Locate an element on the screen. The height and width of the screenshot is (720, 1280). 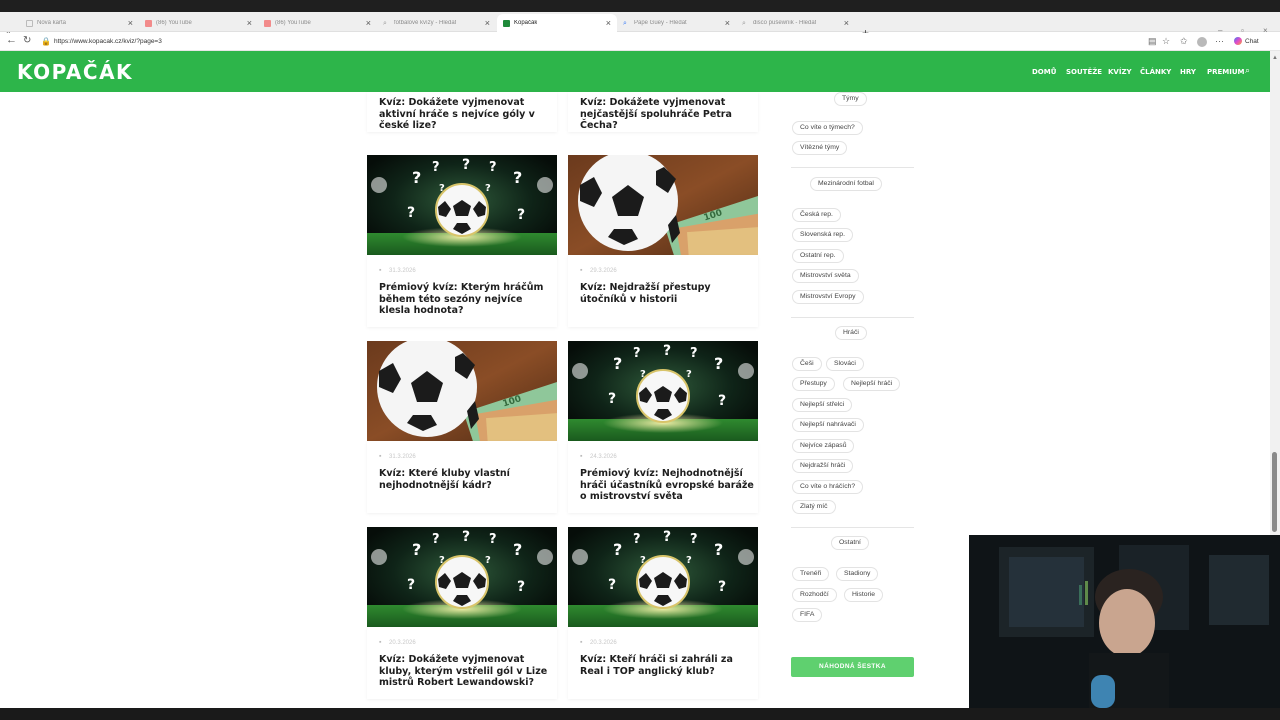
tag-nejlepsi-hraci: Nejlepší hráči is located at coordinates (872, 384).